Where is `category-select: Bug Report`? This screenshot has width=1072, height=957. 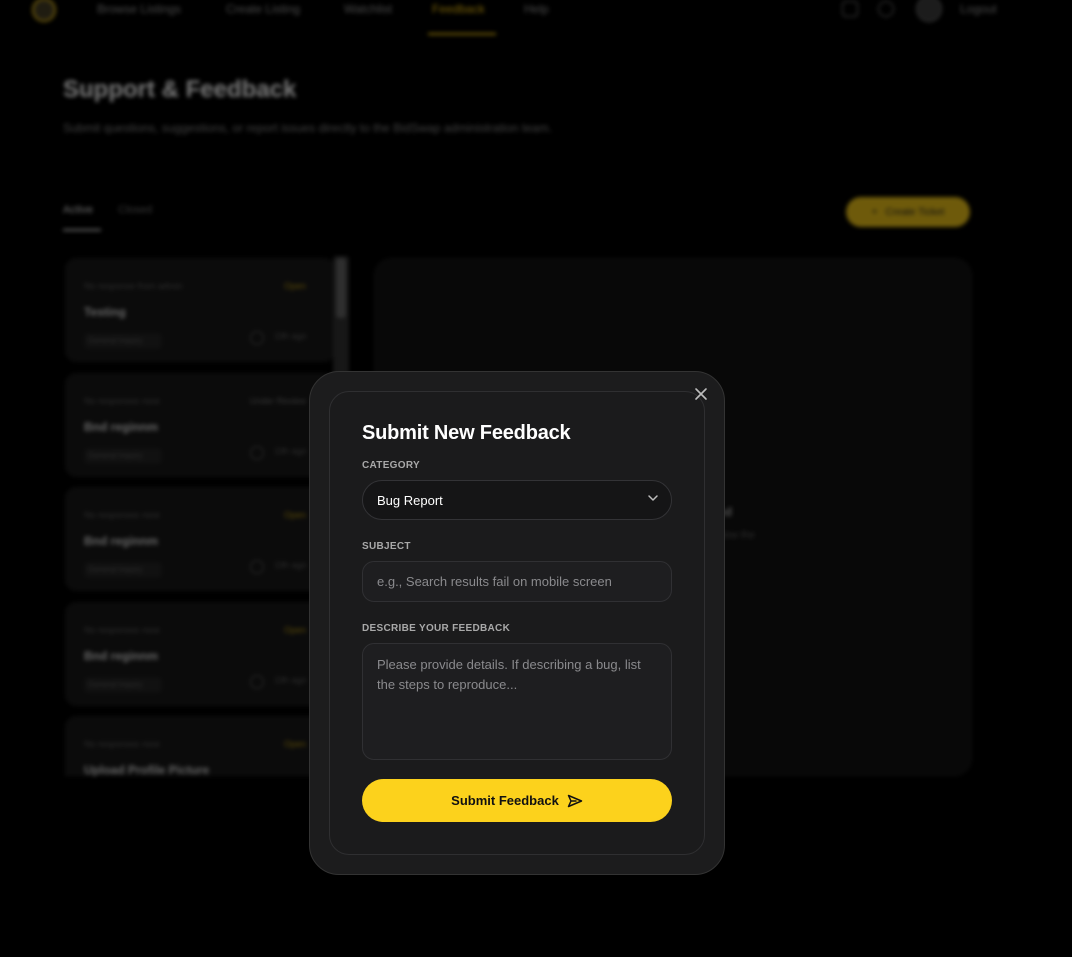
category-select: Bug Report is located at coordinates (517, 500).